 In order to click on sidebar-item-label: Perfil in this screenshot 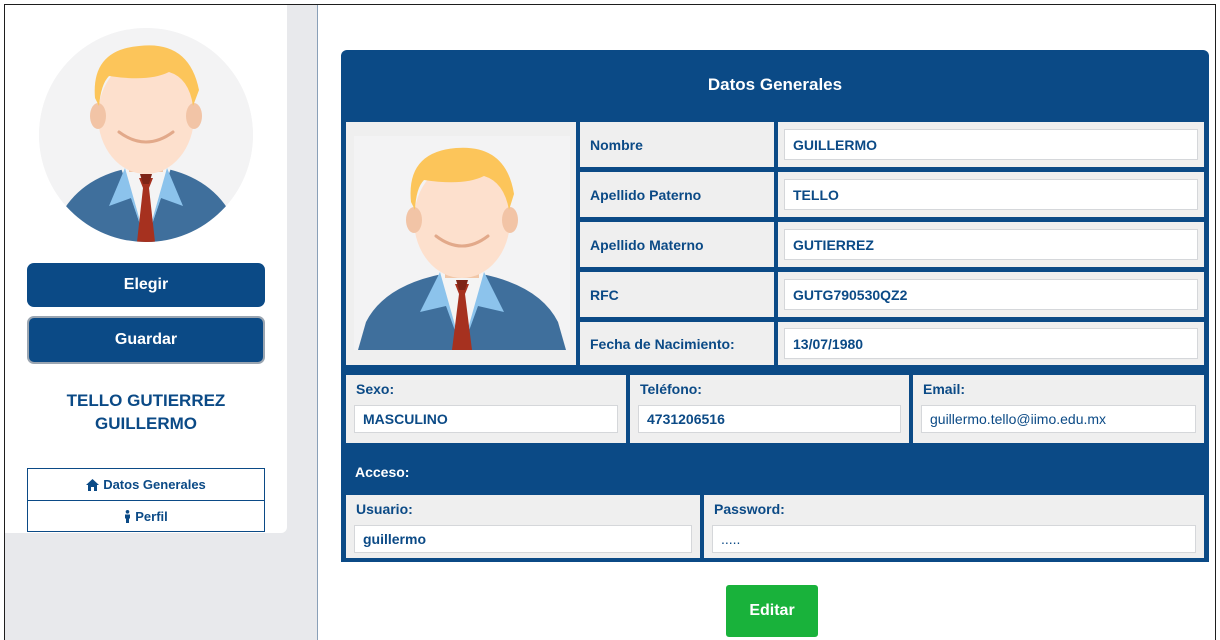, I will do `click(151, 516)`.